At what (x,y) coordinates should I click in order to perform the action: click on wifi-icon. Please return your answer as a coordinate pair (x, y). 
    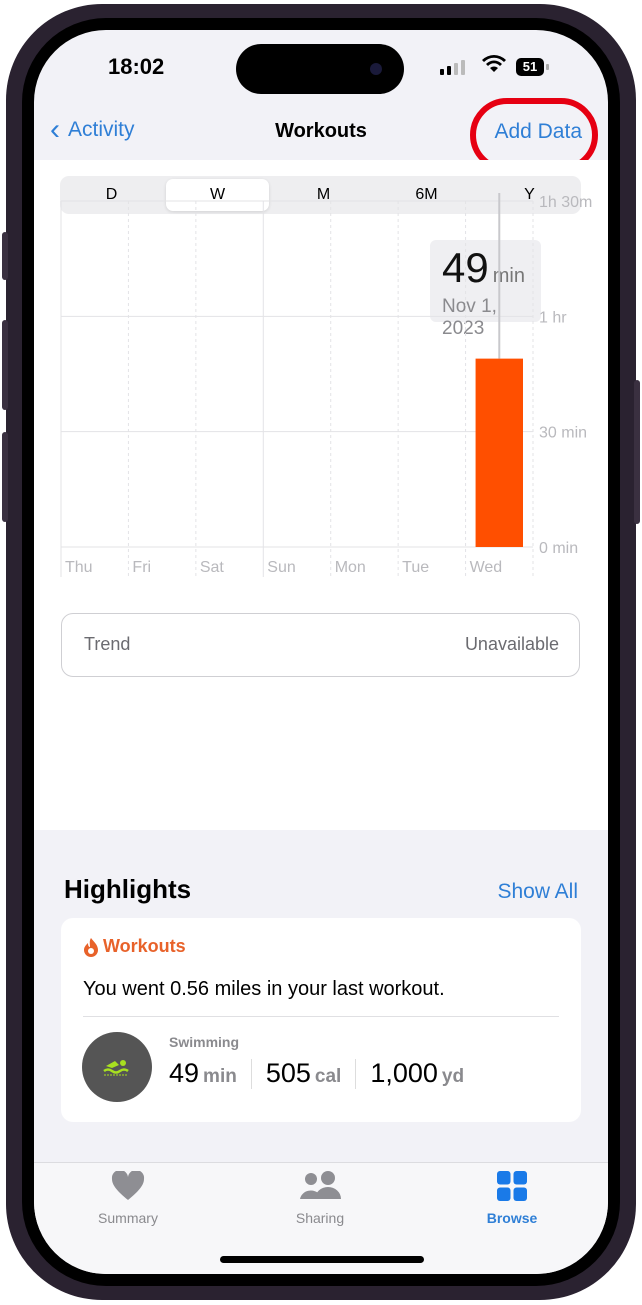
    Looking at the image, I should click on (494, 63).